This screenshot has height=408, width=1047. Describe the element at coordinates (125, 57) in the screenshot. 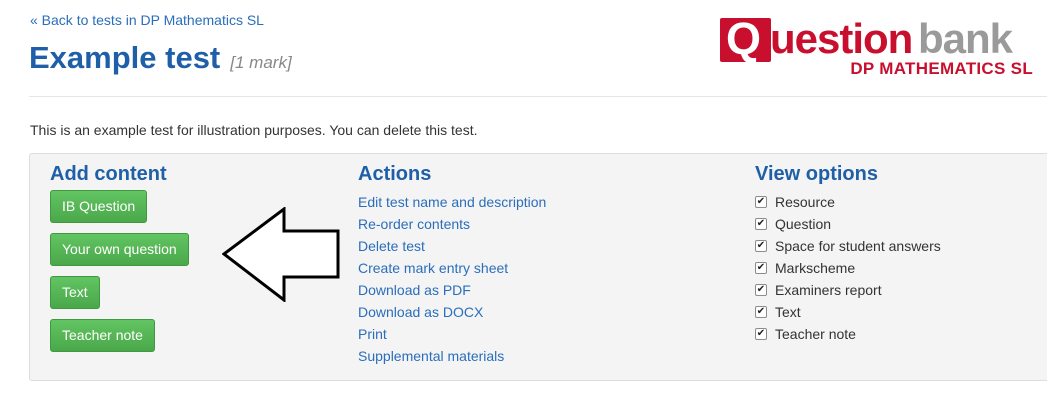

I see `page-title: Example test` at that location.